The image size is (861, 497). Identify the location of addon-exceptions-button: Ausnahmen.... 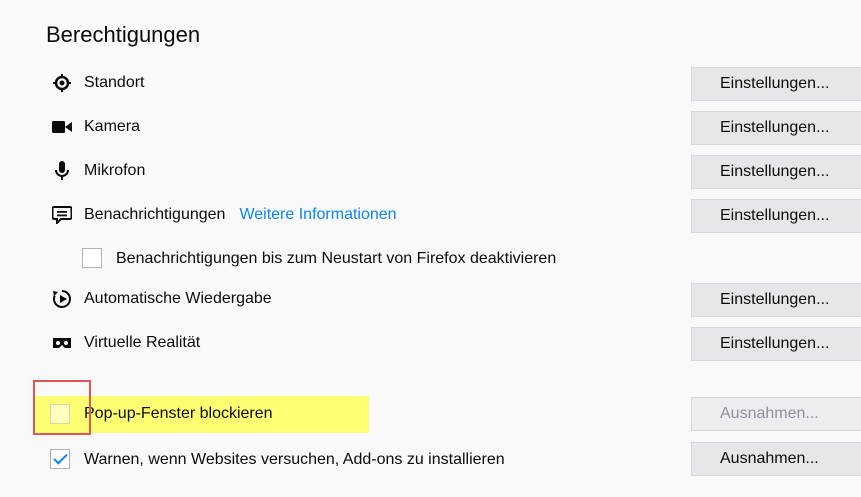
(776, 459).